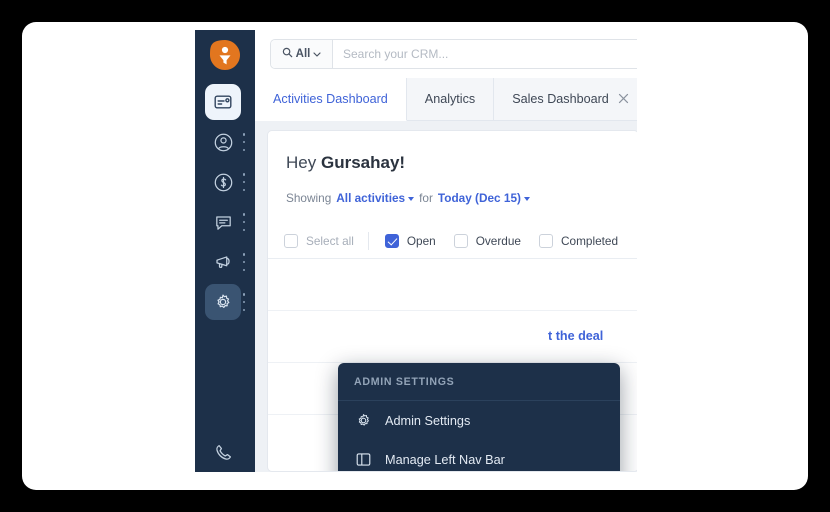  I want to click on showing-label: Showing, so click(309, 198).